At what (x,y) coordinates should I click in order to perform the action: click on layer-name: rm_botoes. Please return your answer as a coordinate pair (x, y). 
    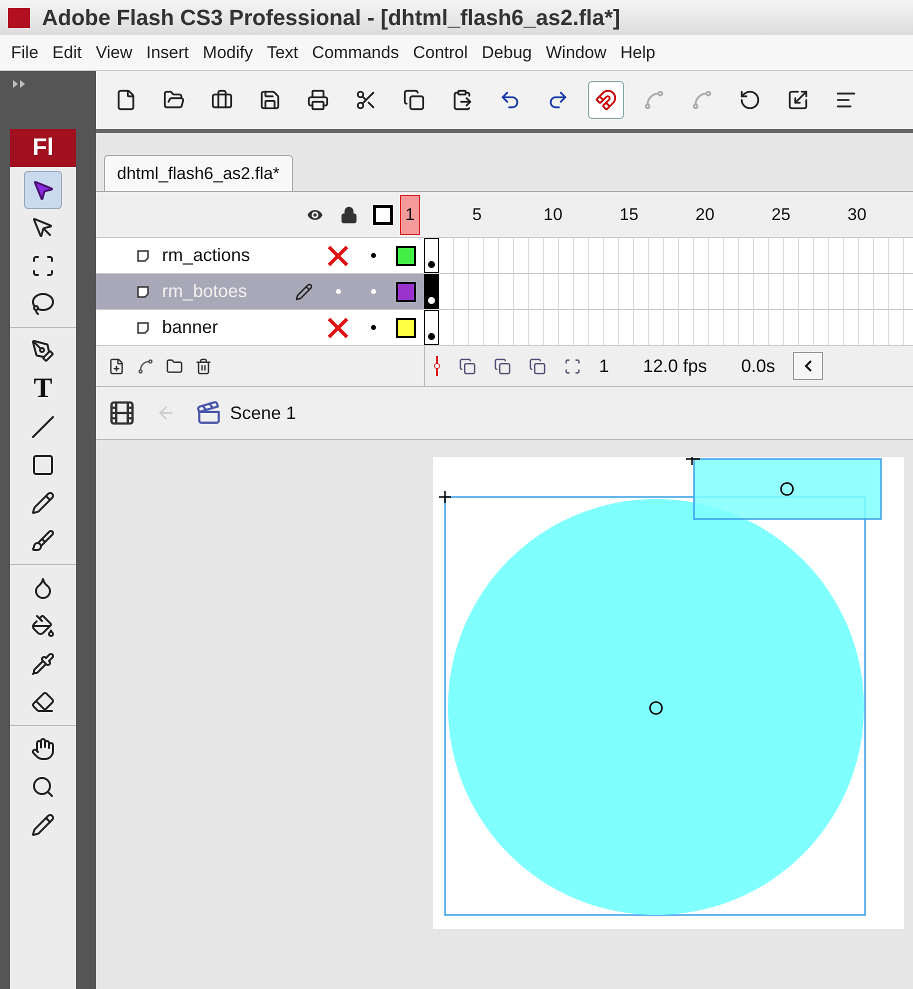
    Looking at the image, I should click on (205, 291).